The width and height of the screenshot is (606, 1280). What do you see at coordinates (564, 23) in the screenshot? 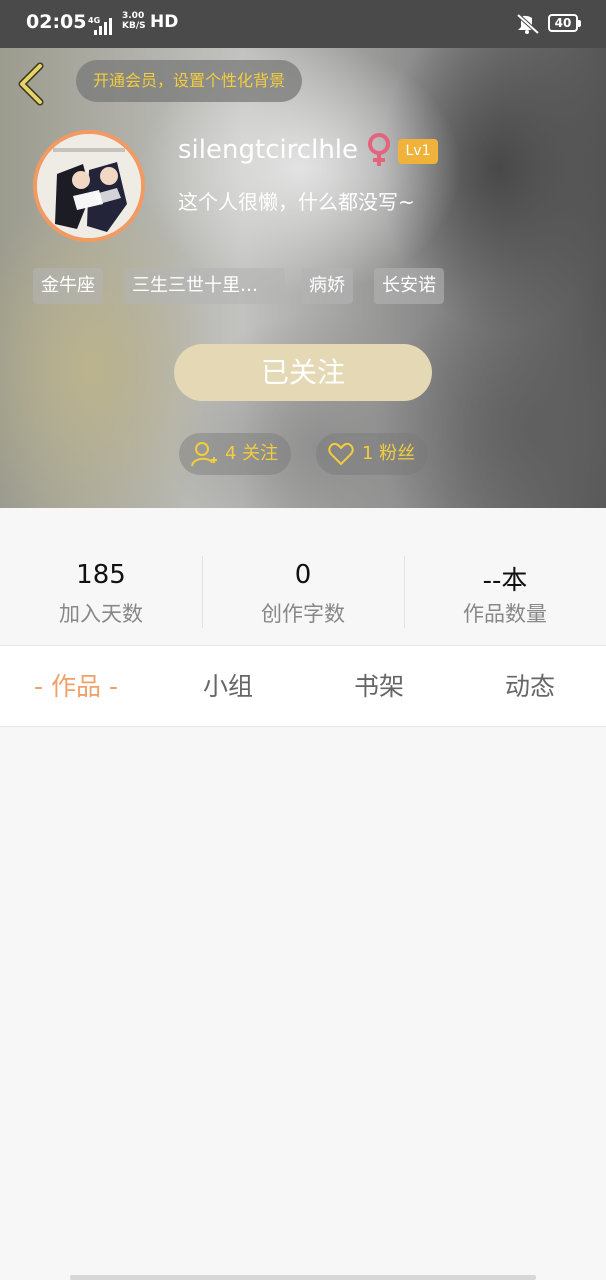
I see `battery-indicator: 40` at bounding box center [564, 23].